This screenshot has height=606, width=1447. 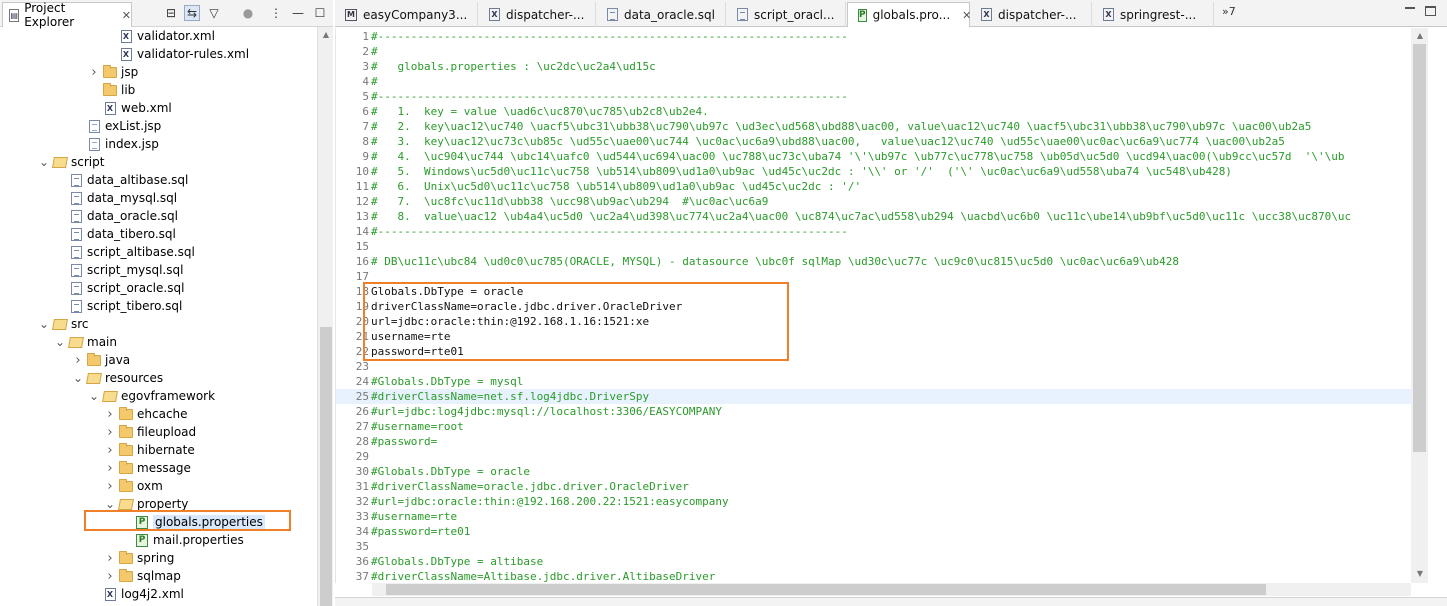 I want to click on tree-item: script_oracle.sql, so click(x=119, y=288).